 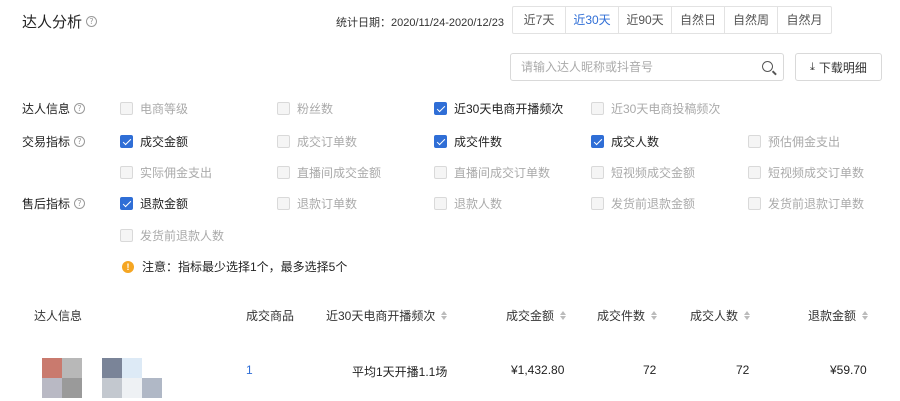 I want to click on checkbox-live-orders: 直播间成交订单数, so click(x=492, y=172).